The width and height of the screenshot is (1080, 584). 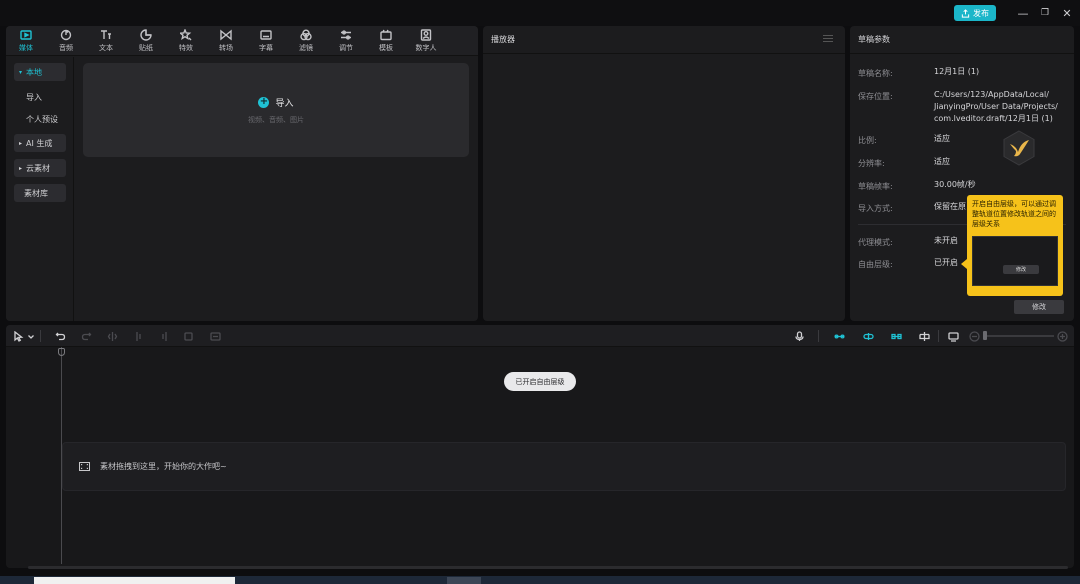 What do you see at coordinates (985, 335) in the screenshot?
I see `zoom-slider-handle` at bounding box center [985, 335].